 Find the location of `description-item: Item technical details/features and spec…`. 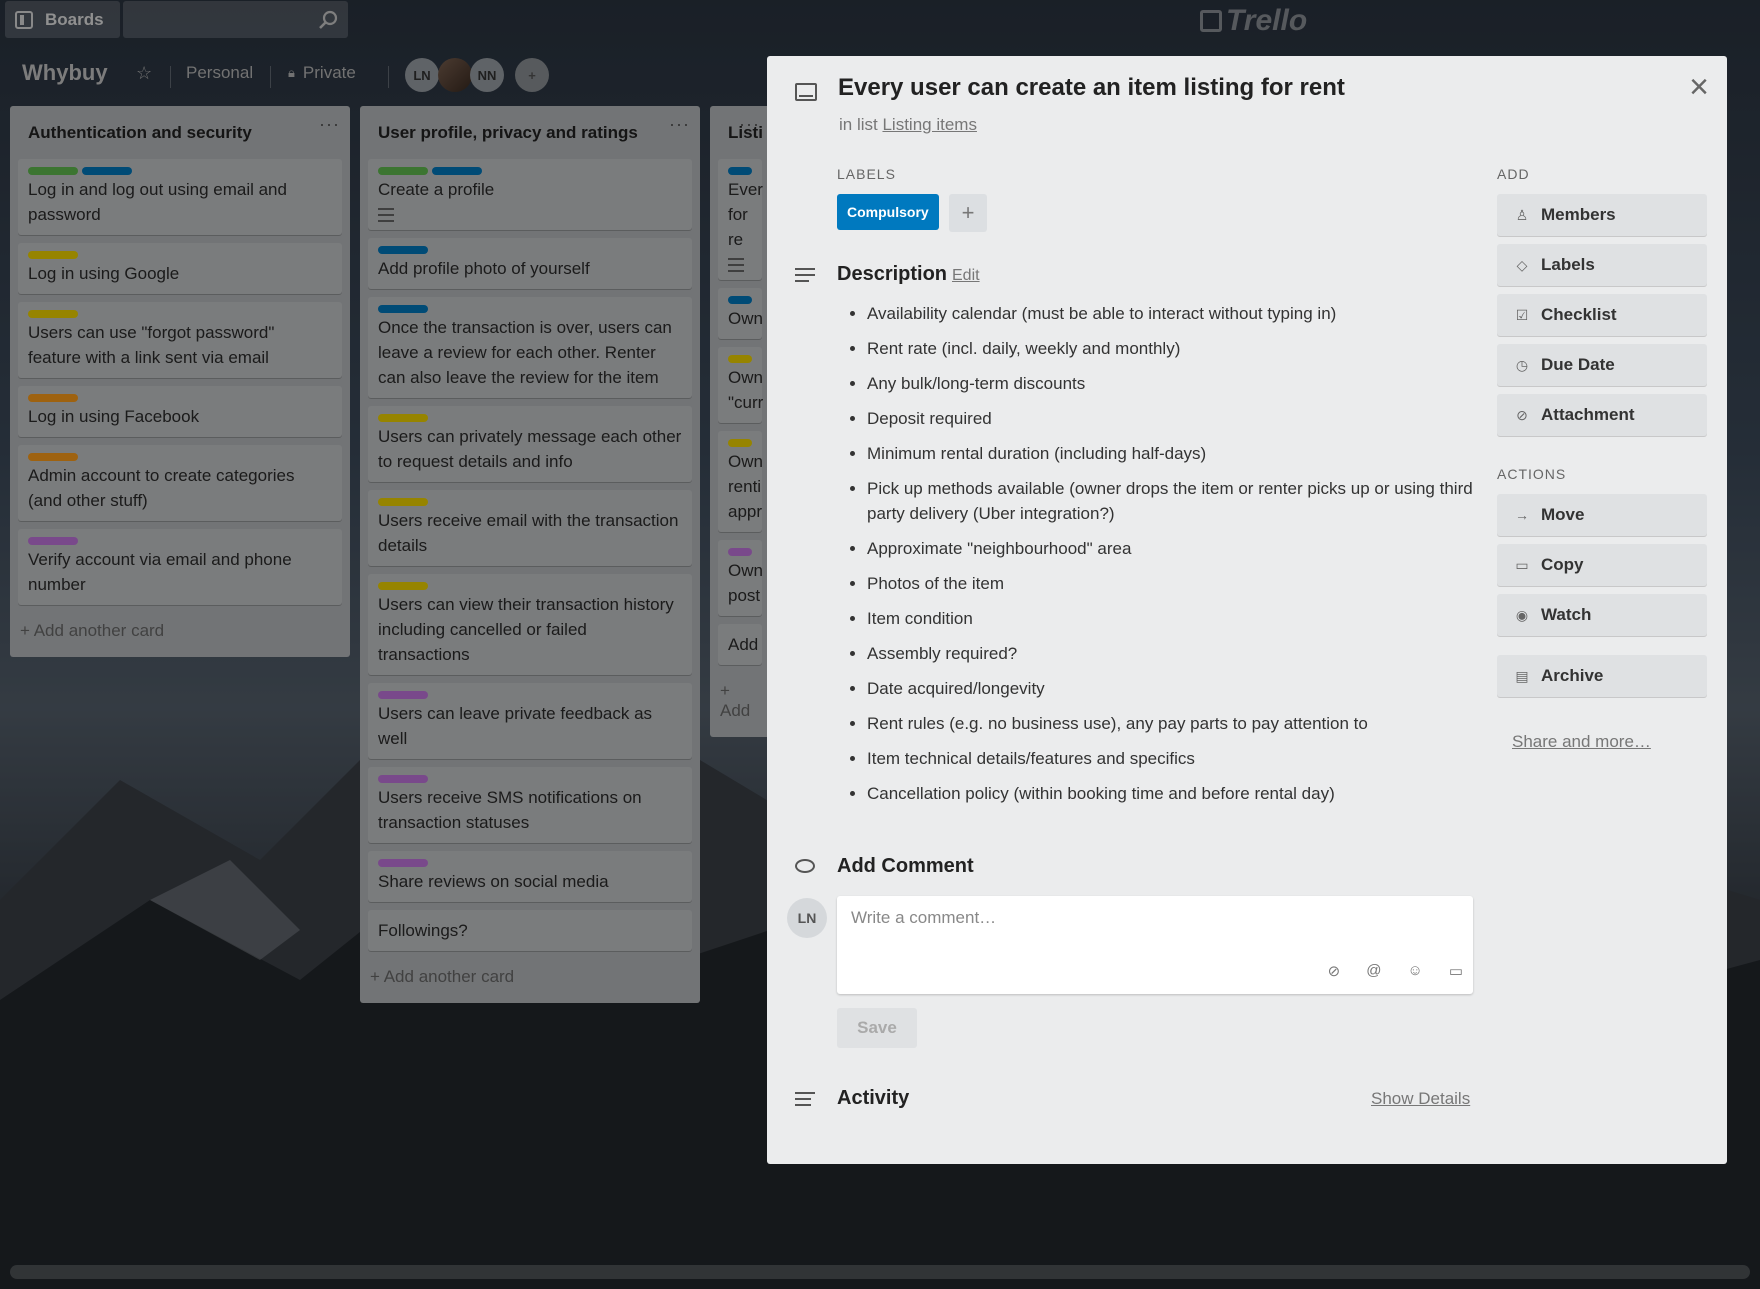

description-item: Item technical details/features and spec… is located at coordinates (1177, 758).